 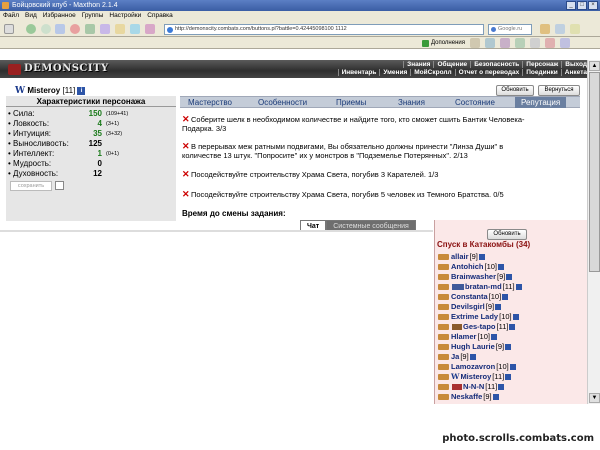 I want to click on user-list-item: Ges-tapo [11], so click(x=477, y=327).